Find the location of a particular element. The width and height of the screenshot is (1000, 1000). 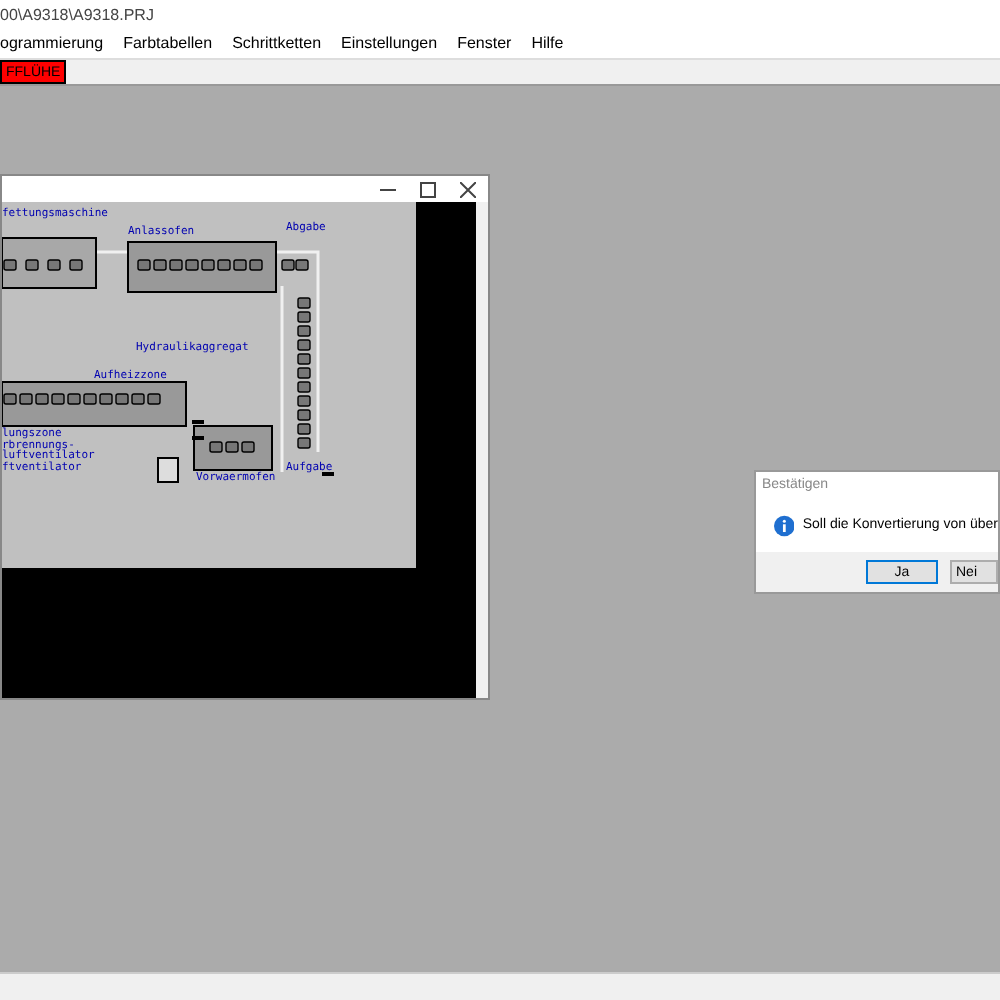

menu-item: Schrittketten is located at coordinates (277, 44).